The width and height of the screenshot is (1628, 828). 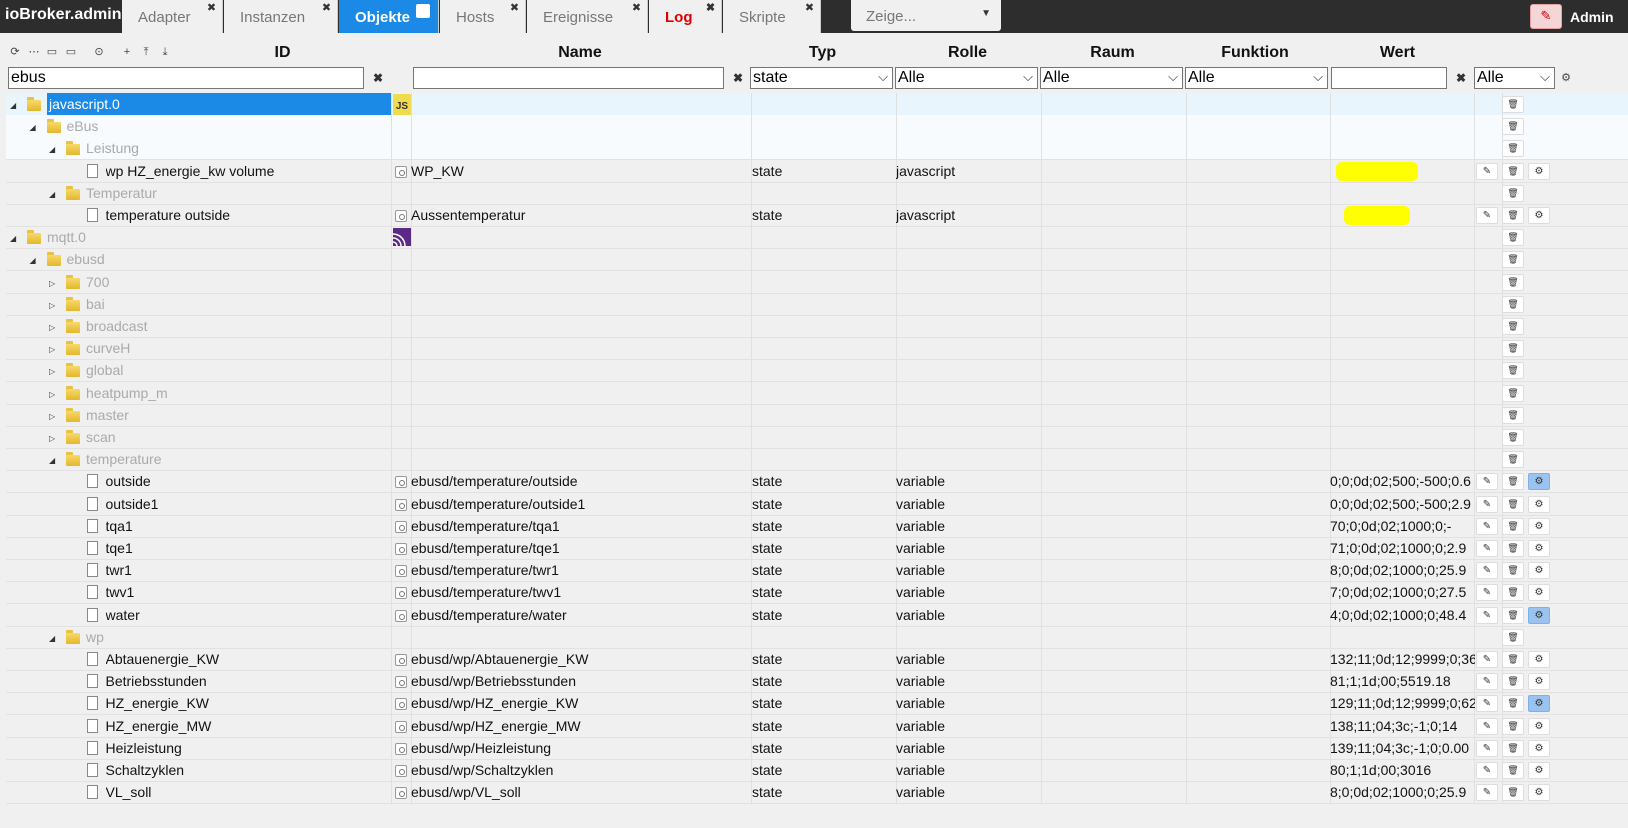 I want to click on rolle-filter-select: Alle ⌵, so click(x=966, y=78).